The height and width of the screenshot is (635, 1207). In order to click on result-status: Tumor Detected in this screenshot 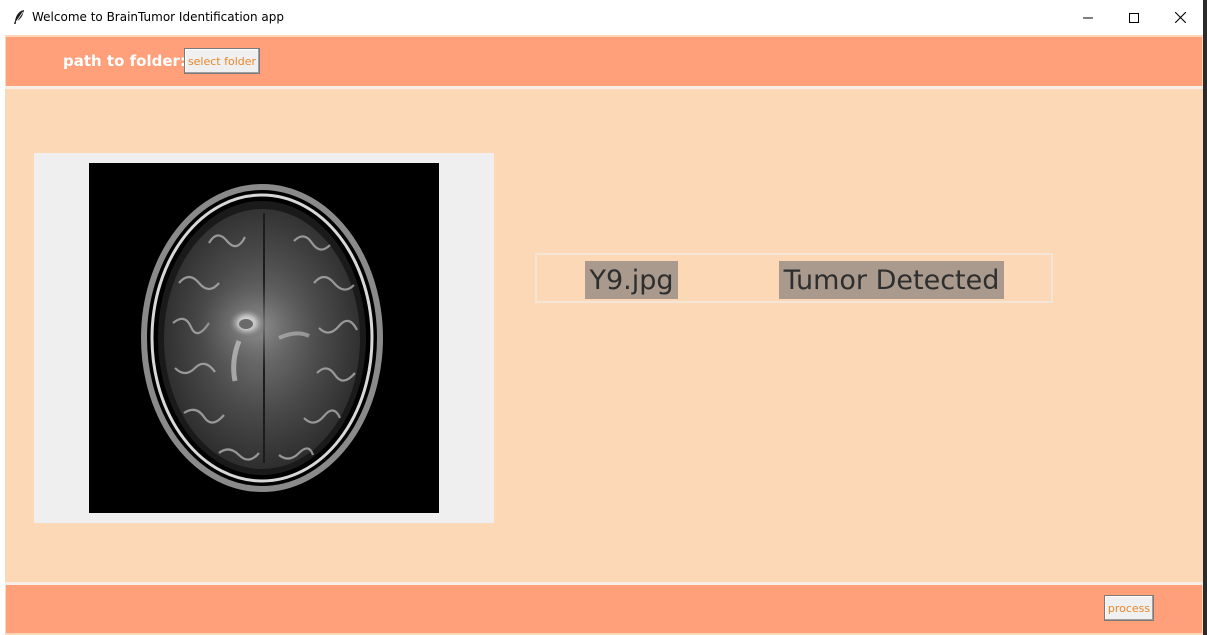, I will do `click(891, 280)`.